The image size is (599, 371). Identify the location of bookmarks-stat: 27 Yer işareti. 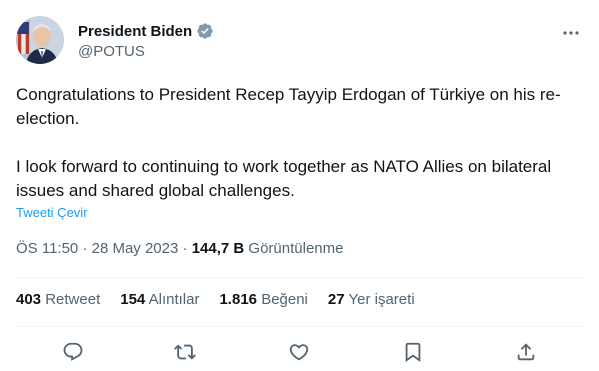
(371, 299).